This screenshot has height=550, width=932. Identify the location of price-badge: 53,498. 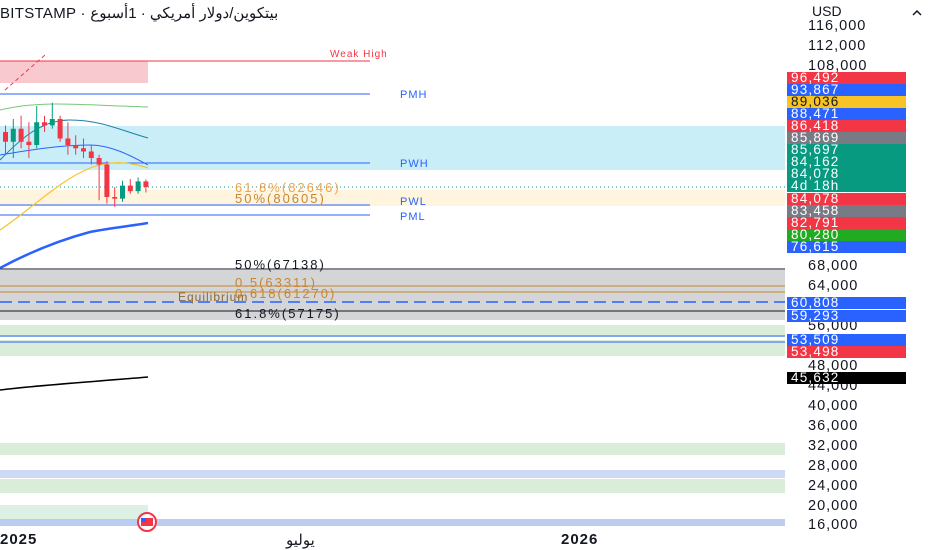
(846, 351).